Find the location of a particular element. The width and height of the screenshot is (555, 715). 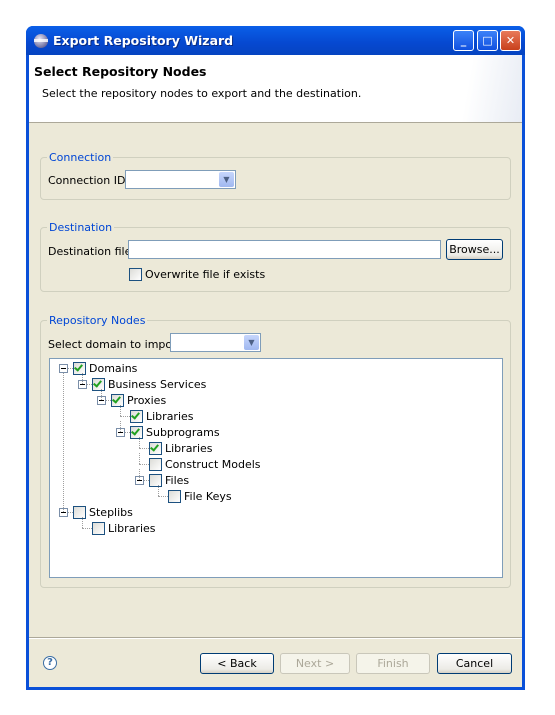

page-title: Select Repository Nodes is located at coordinates (120, 71).